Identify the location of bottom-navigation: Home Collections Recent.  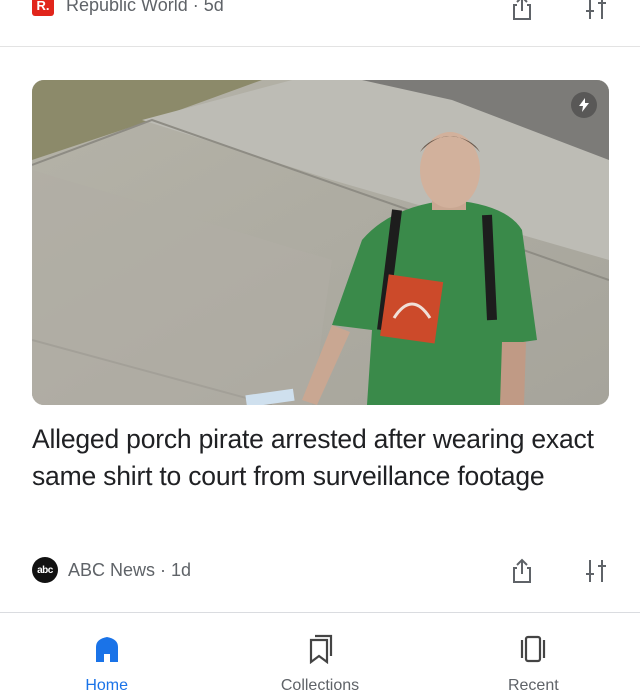
(320, 656).